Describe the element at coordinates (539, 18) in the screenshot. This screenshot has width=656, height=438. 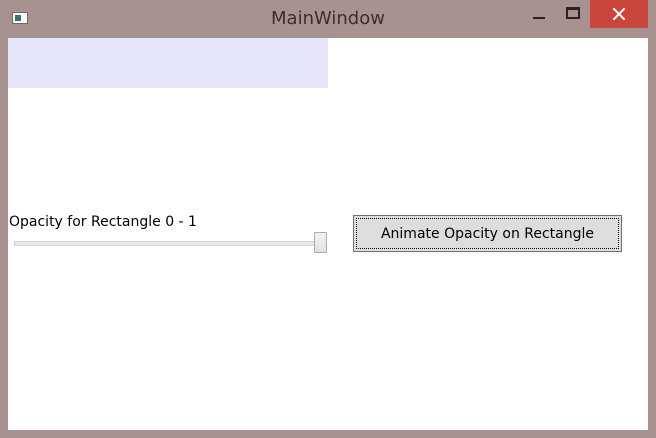
I see `minimize-icon` at that location.